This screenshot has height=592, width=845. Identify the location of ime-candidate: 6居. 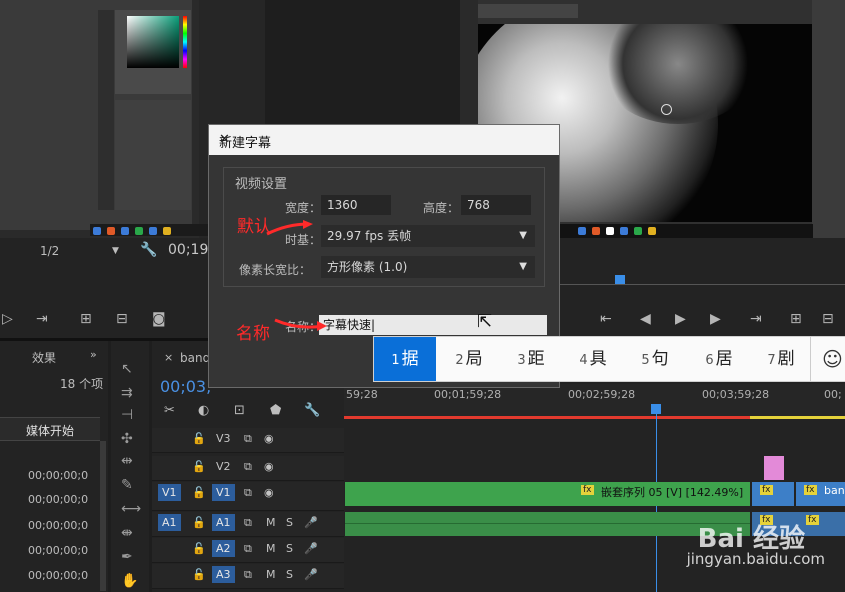
(719, 359).